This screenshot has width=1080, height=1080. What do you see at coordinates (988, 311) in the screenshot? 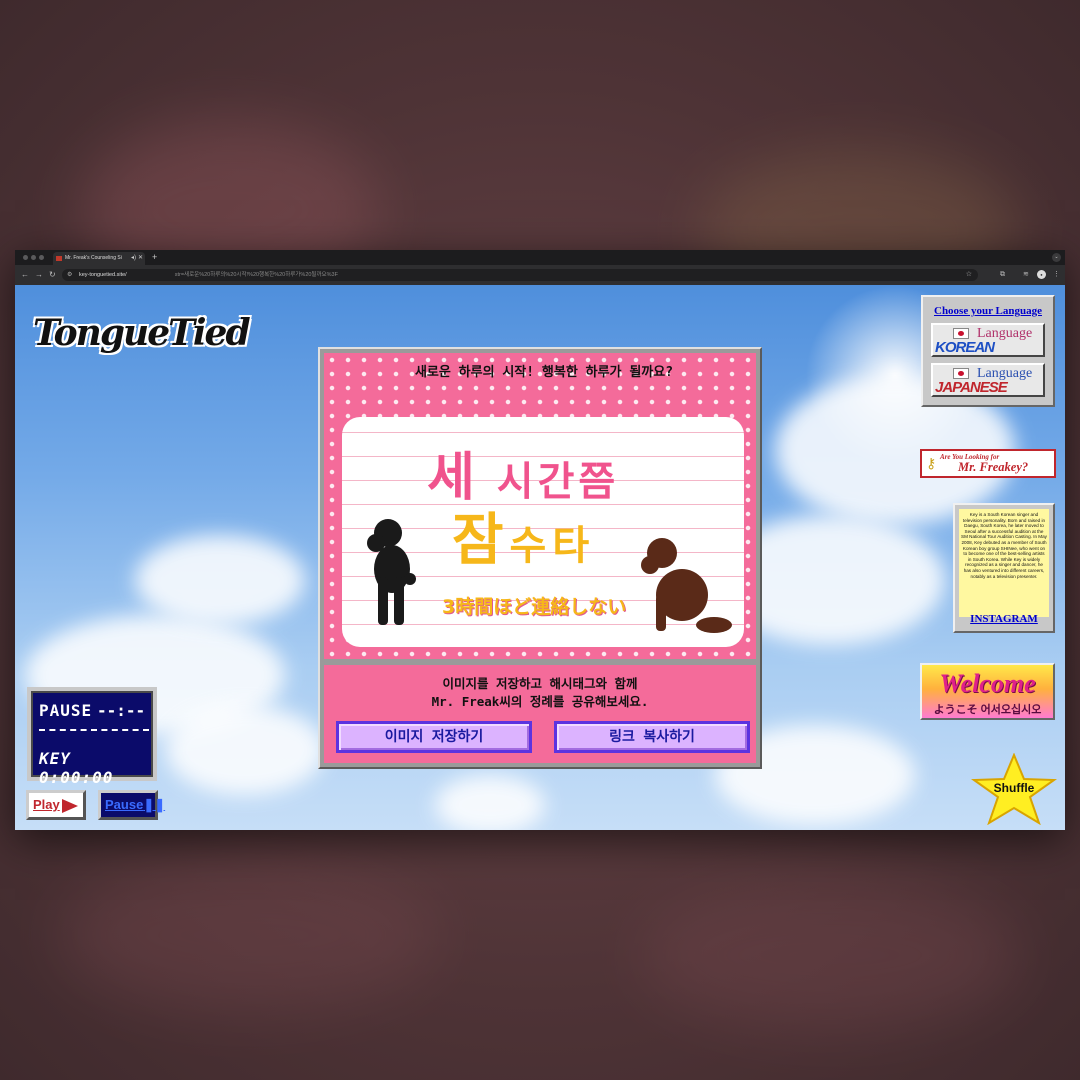
I see `language-title: Choose your Language` at bounding box center [988, 311].